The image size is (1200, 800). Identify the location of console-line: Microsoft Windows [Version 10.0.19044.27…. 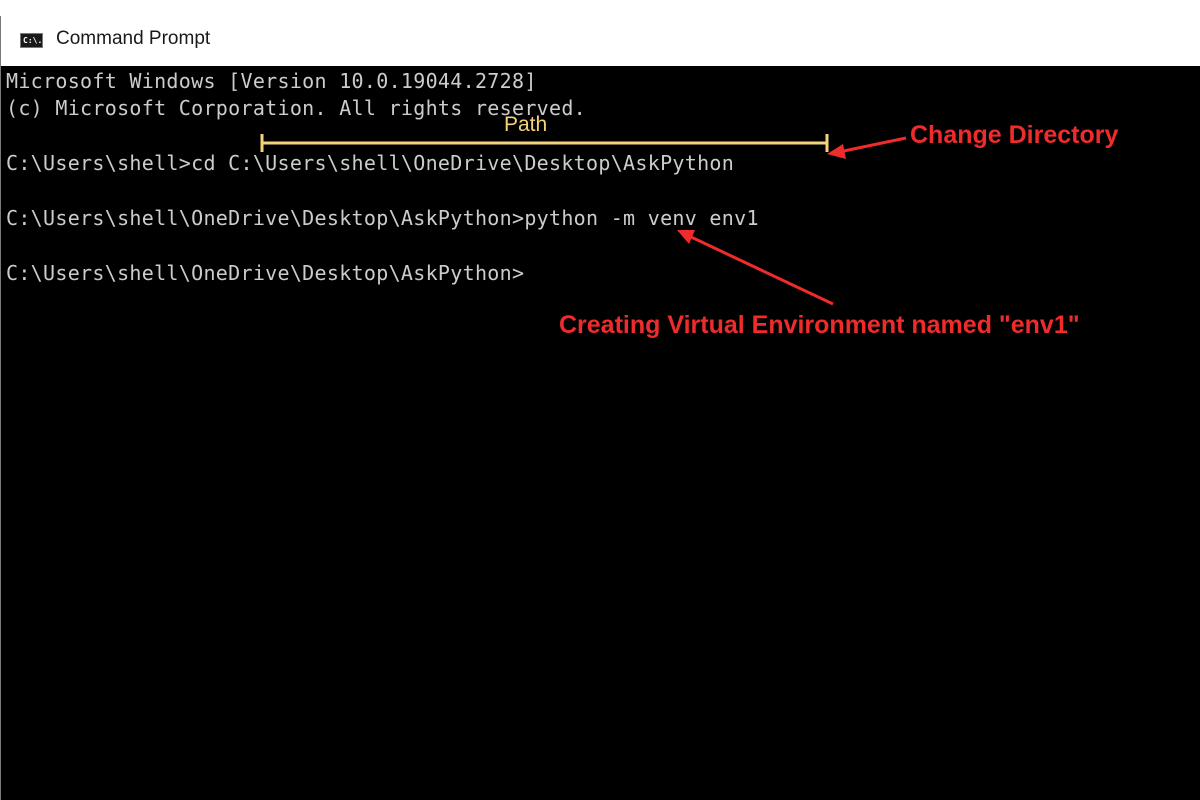
(271, 81).